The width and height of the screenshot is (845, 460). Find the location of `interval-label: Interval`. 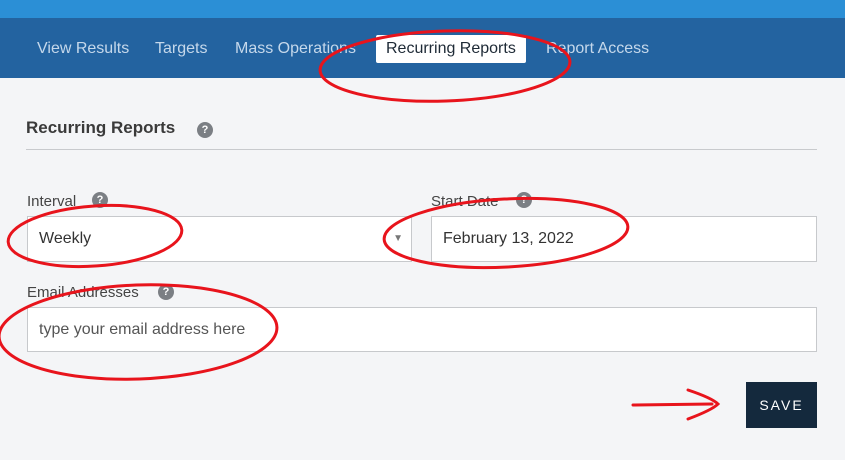

interval-label: Interval is located at coordinates (52, 201).